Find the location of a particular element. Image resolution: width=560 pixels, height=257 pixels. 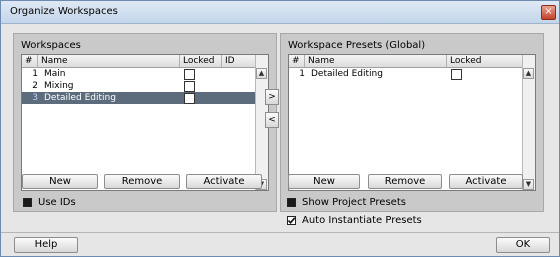

close-icon: × is located at coordinates (548, 11).